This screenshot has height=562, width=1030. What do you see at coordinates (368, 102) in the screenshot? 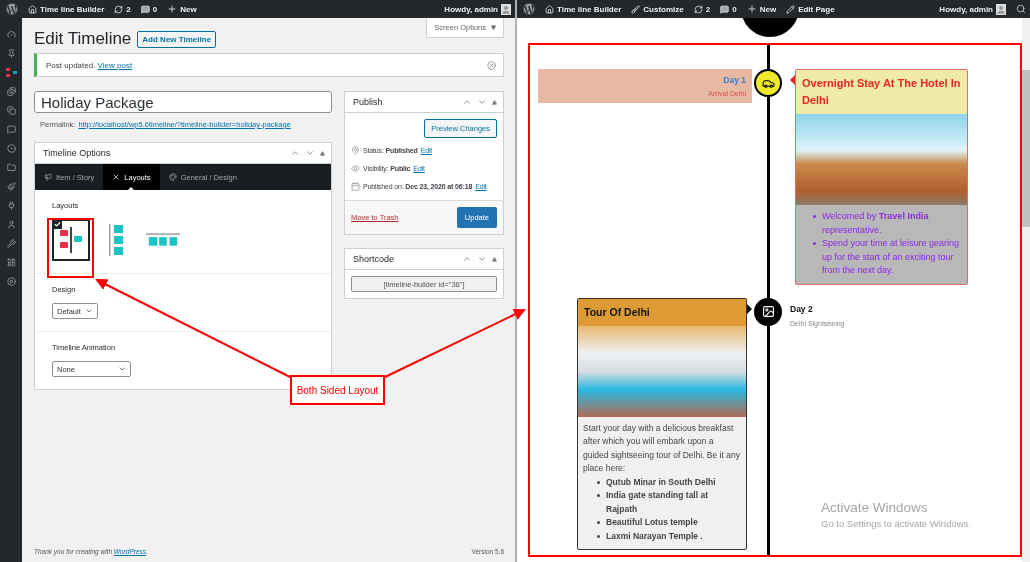
I see `box-title: Publish` at bounding box center [368, 102].